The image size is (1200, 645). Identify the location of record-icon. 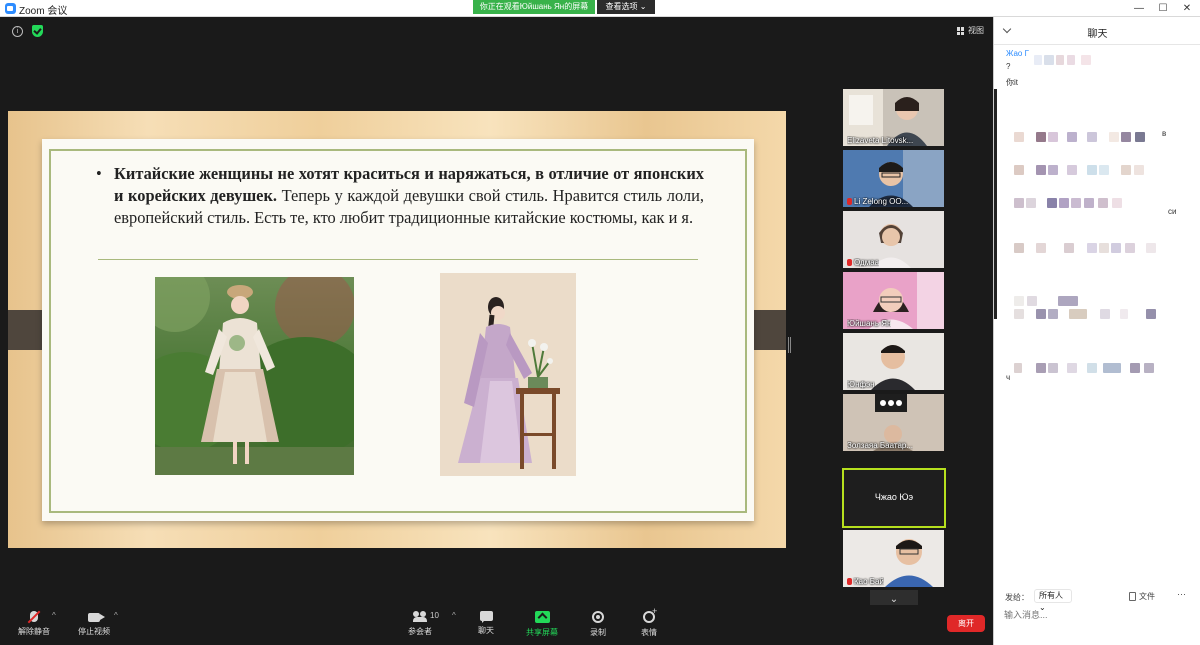
(598, 617).